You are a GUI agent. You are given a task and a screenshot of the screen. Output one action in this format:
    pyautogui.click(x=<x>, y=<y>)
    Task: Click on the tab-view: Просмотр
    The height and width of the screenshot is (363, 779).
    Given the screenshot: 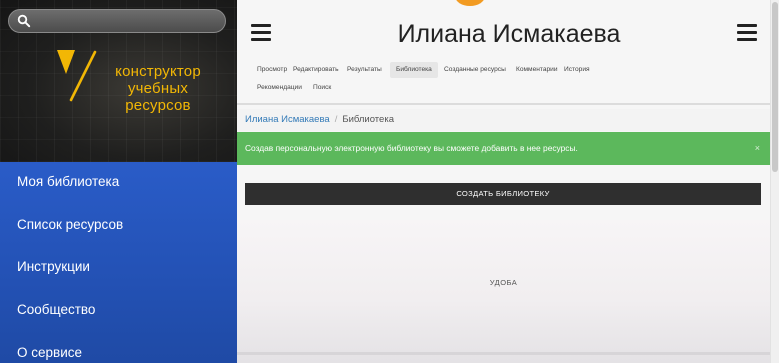 What is the action you would take?
    pyautogui.click(x=272, y=70)
    